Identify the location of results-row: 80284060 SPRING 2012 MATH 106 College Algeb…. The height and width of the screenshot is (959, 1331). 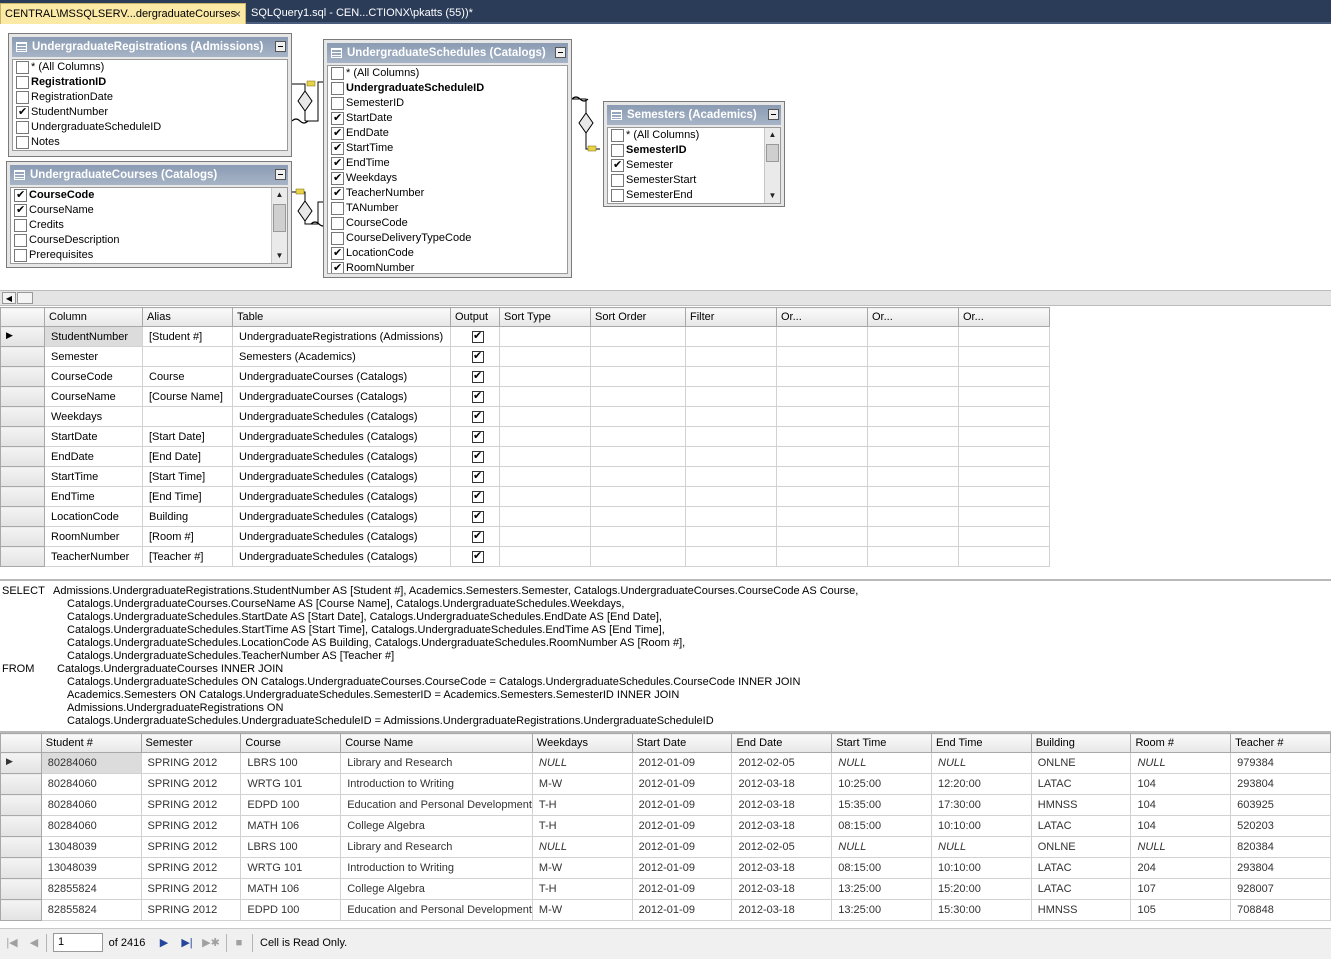
(665, 826).